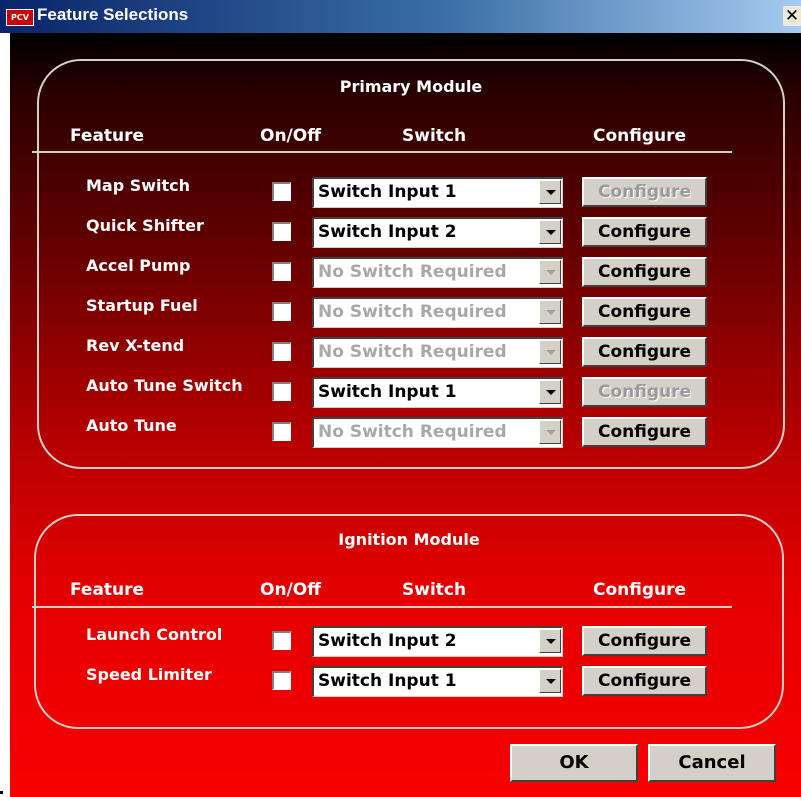 The image size is (801, 797). I want to click on switch-select-rev-x-tend: No Switch Required, so click(437, 352).